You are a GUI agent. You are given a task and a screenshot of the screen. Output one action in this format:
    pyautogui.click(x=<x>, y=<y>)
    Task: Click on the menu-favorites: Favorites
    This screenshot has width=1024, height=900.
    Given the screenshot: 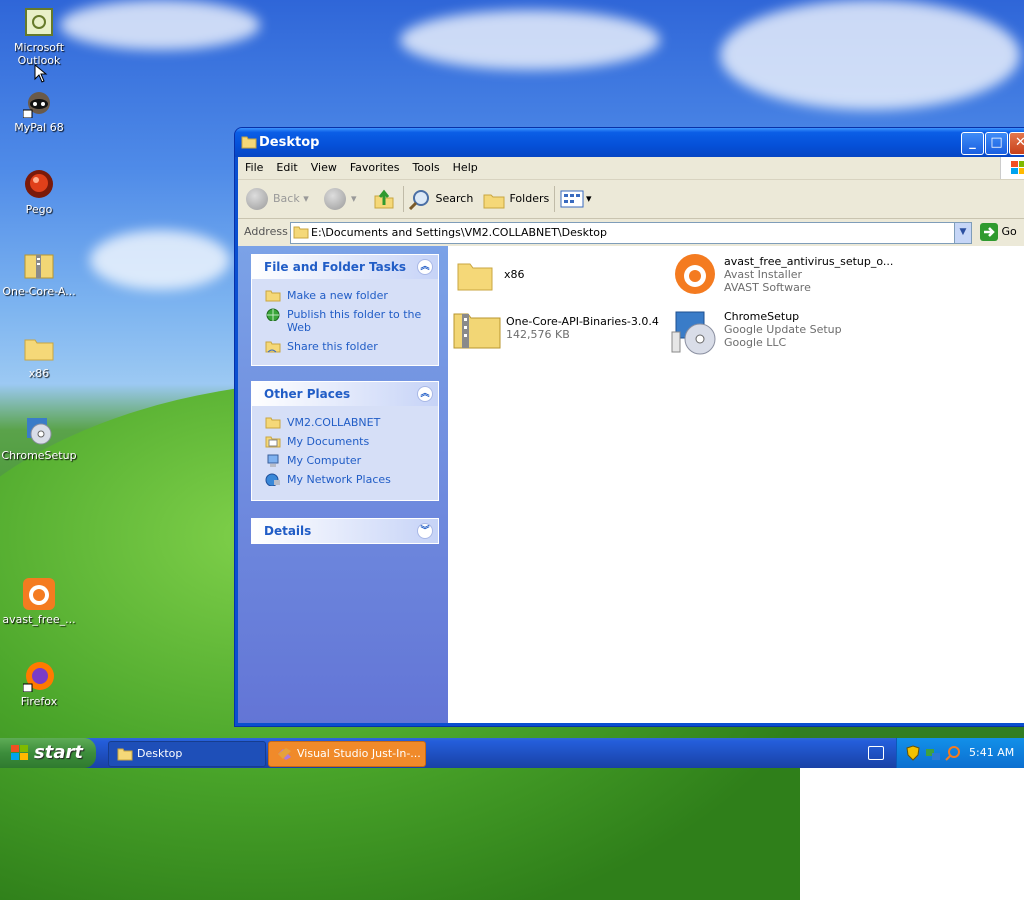 What is the action you would take?
    pyautogui.click(x=374, y=165)
    